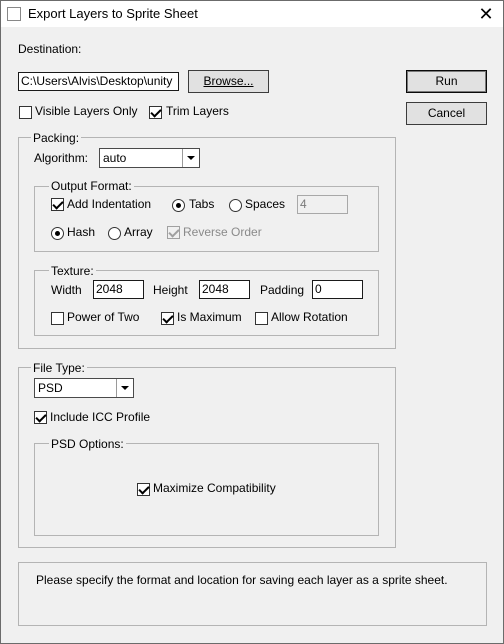  What do you see at coordinates (57, 318) in the screenshot?
I see `power-of-two-checkbox` at bounding box center [57, 318].